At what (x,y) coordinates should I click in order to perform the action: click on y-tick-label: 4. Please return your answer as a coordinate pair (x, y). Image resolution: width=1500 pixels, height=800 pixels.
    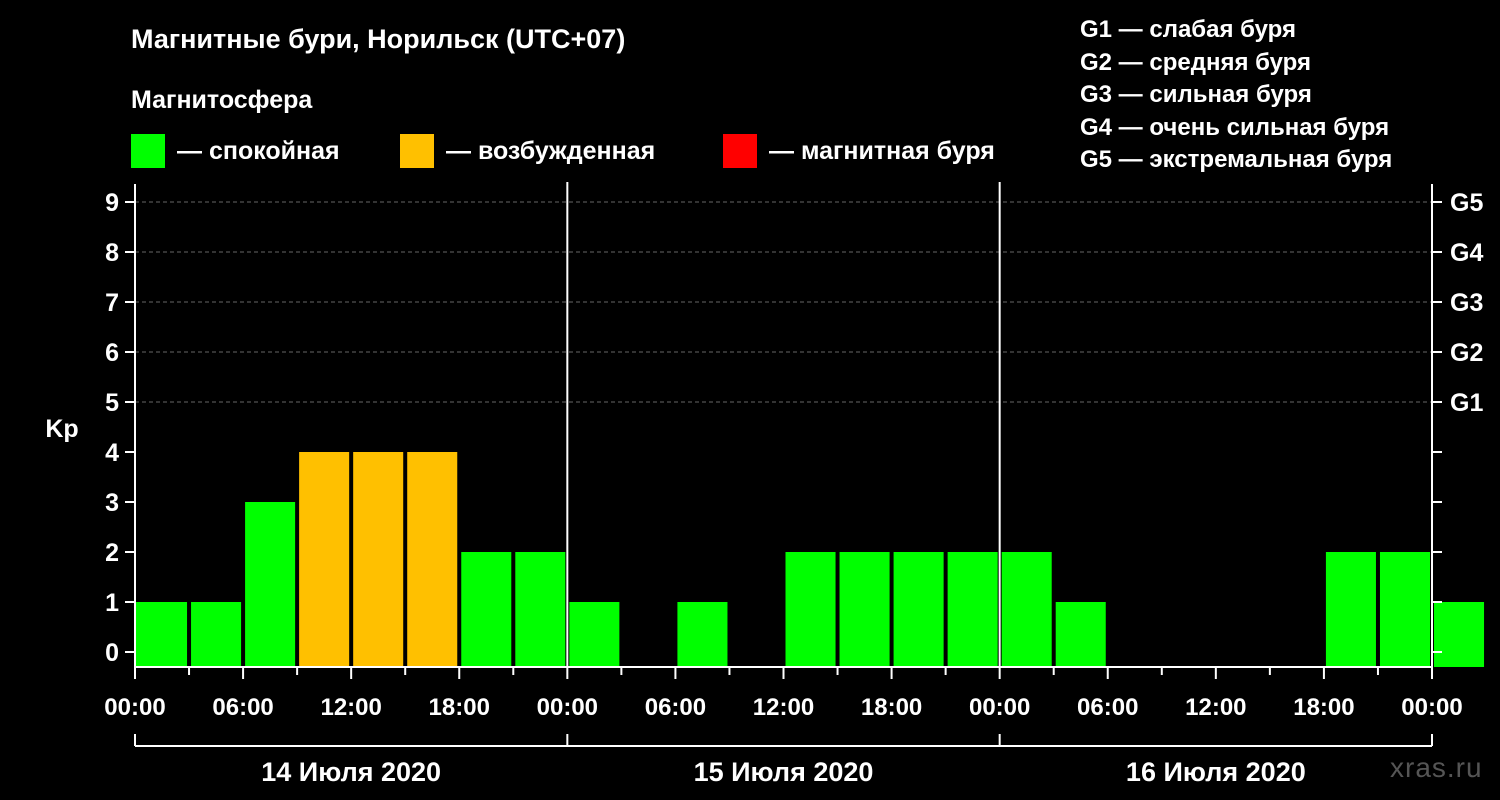
    Looking at the image, I should click on (112, 453).